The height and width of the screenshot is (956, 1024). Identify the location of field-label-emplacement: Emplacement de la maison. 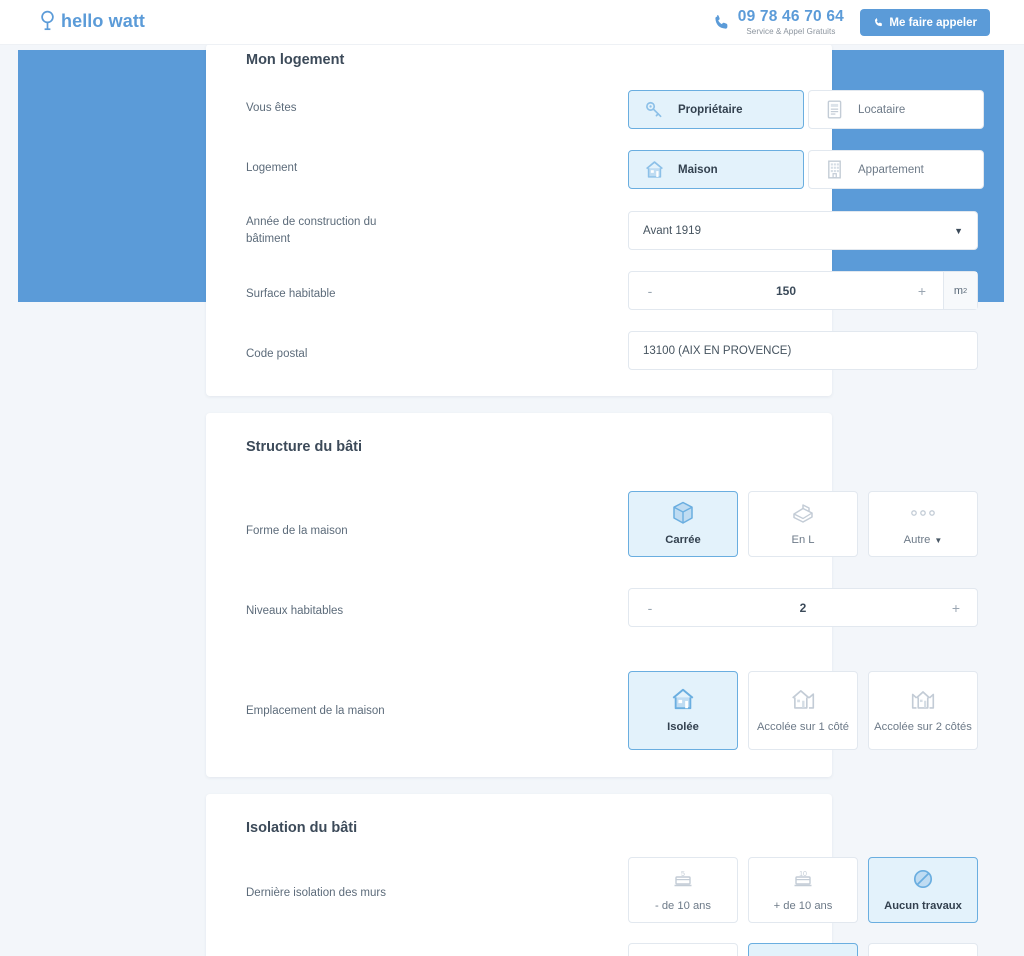
(315, 711).